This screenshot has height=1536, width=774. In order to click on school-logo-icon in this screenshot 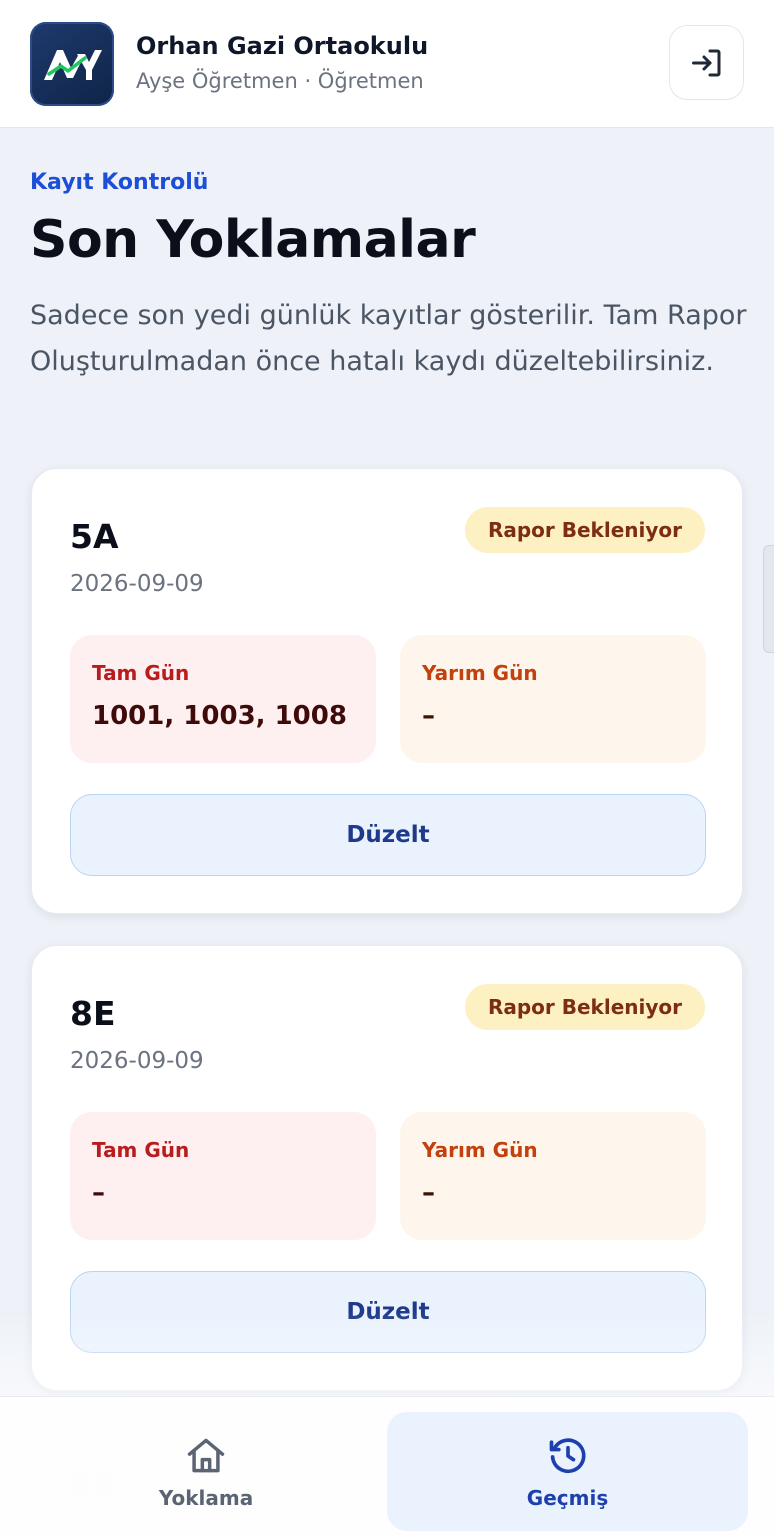, I will do `click(73, 65)`.